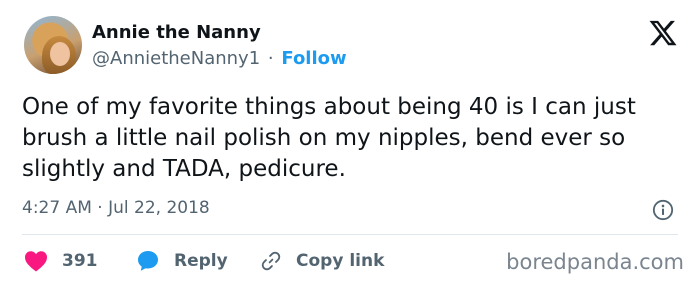 The image size is (700, 287). I want to click on like-button: 391, so click(61, 261).